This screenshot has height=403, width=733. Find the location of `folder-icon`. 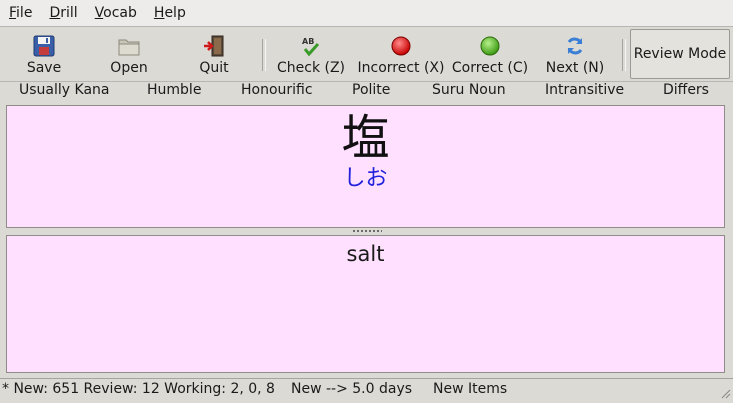

folder-icon is located at coordinates (129, 46).